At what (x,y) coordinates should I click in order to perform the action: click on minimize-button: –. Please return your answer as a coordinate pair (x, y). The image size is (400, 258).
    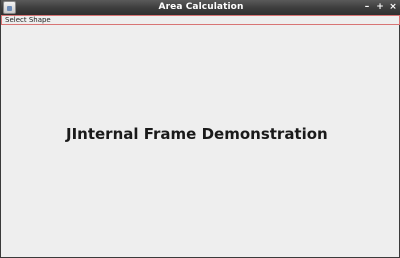
    Looking at the image, I should click on (367, 7).